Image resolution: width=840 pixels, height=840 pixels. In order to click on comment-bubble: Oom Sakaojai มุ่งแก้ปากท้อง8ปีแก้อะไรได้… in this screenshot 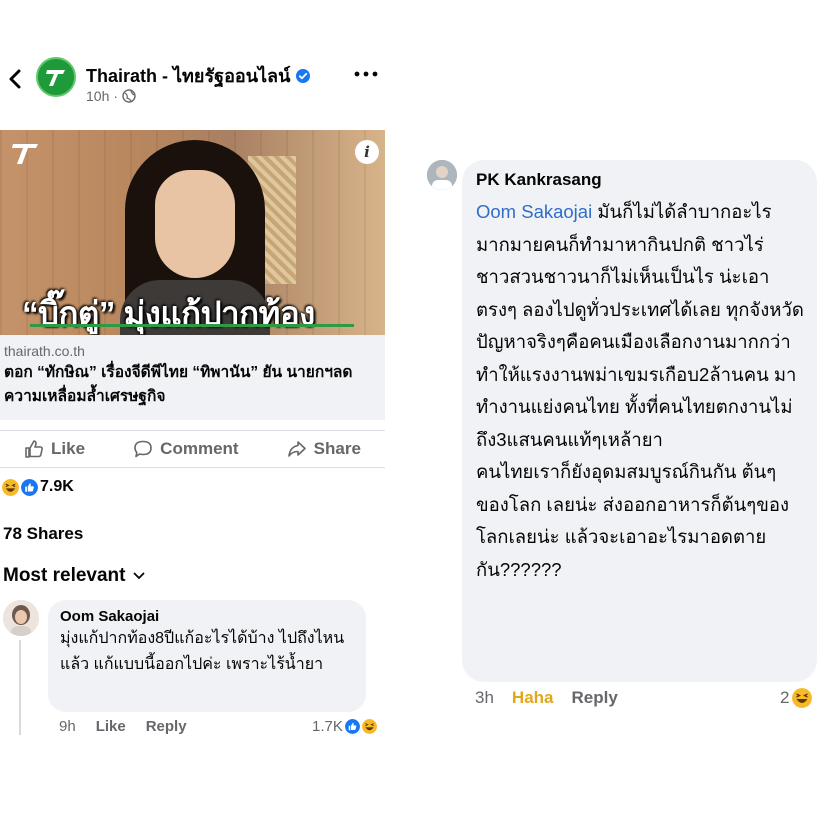, I will do `click(207, 656)`.